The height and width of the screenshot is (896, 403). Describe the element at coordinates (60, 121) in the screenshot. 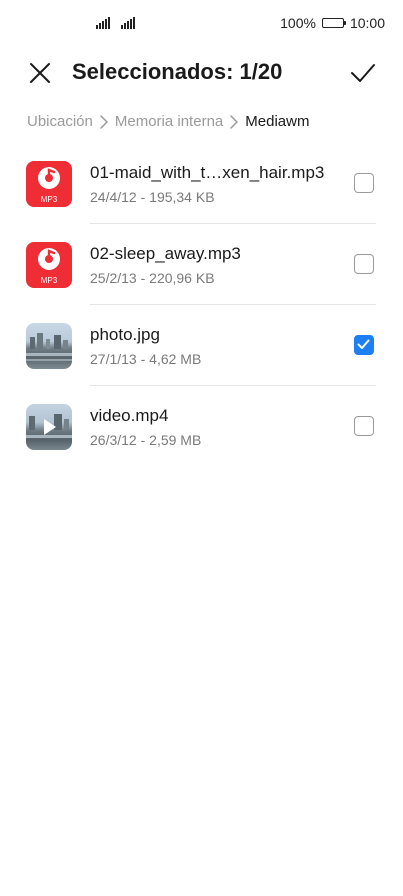

I see `breadcrumb-item-location: Ubicación` at that location.